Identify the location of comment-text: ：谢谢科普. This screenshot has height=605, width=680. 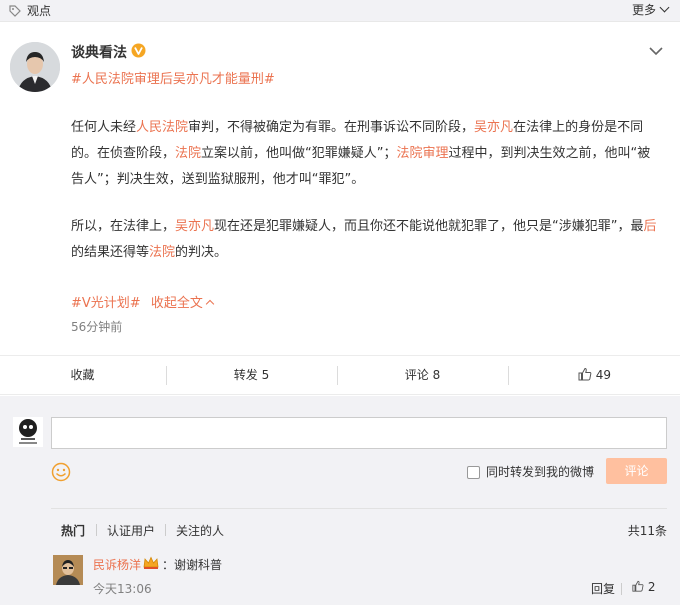
(192, 565).